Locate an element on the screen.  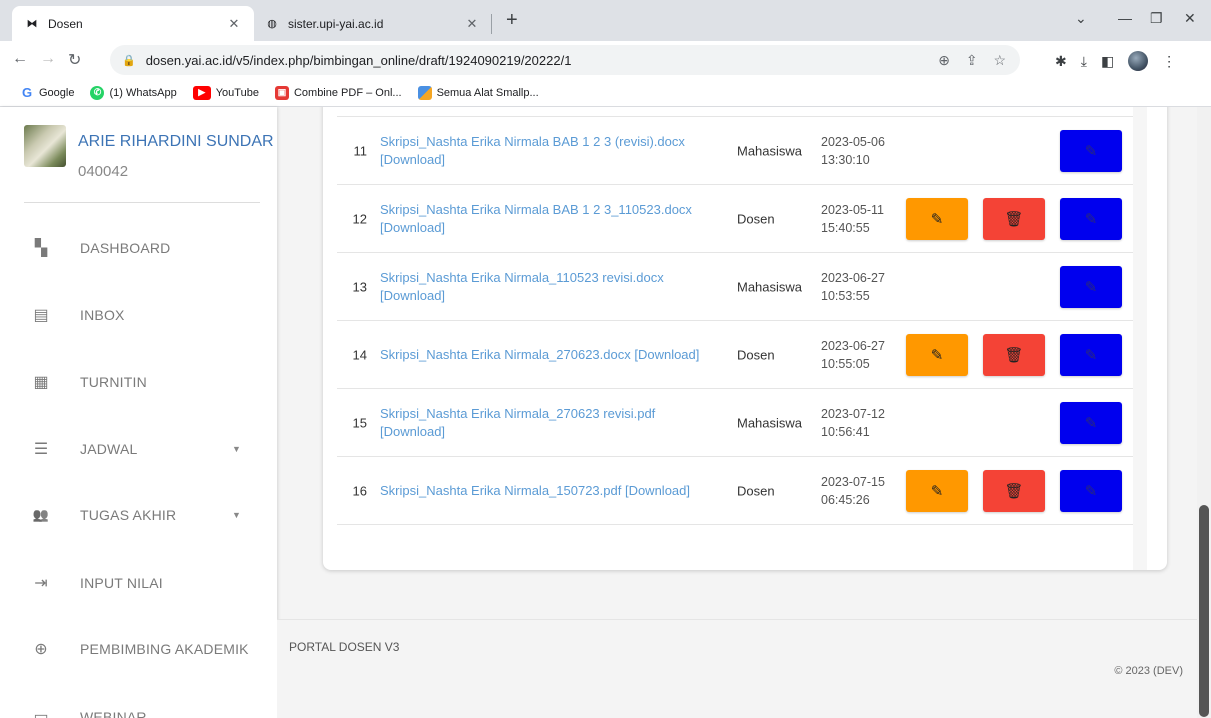
new-tab-icon: + is located at coordinates (512, 20).